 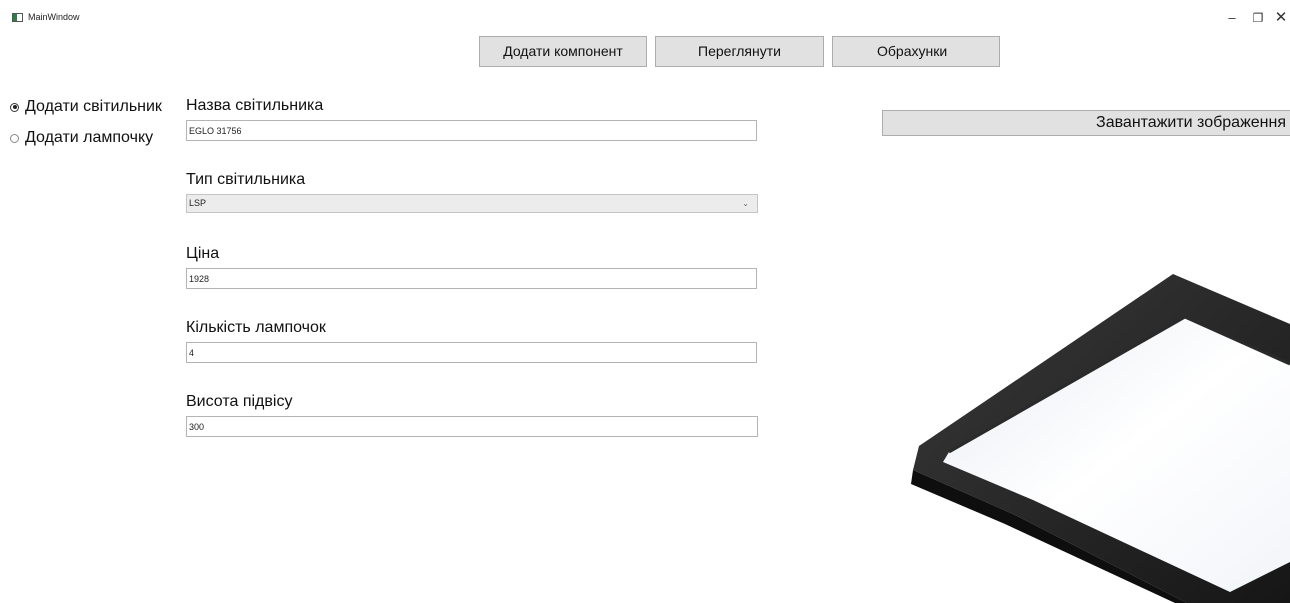 What do you see at coordinates (1258, 18) in the screenshot?
I see `maximize-icon: ❐` at bounding box center [1258, 18].